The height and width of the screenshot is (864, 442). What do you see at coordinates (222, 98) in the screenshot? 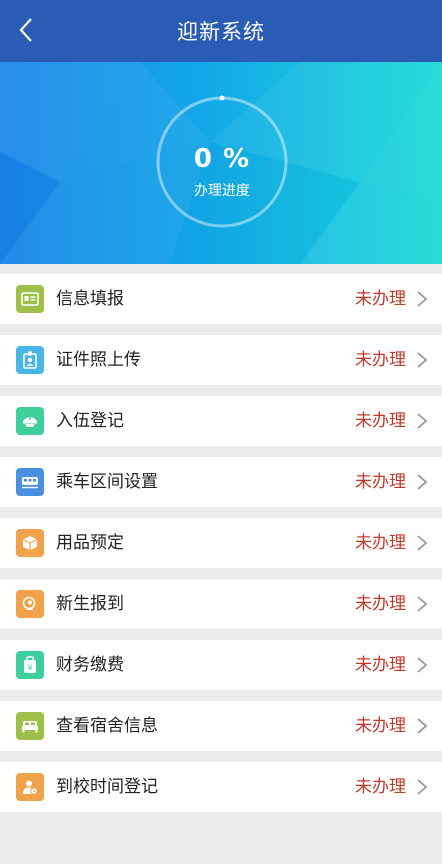
I see `progress-indicator-dot` at bounding box center [222, 98].